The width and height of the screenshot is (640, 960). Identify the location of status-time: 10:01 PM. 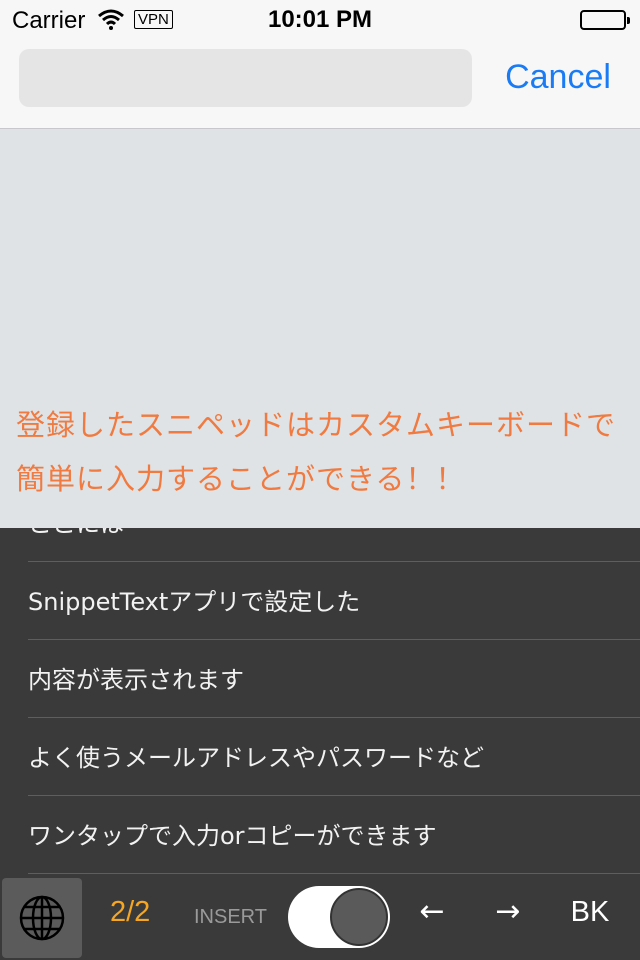
(320, 19).